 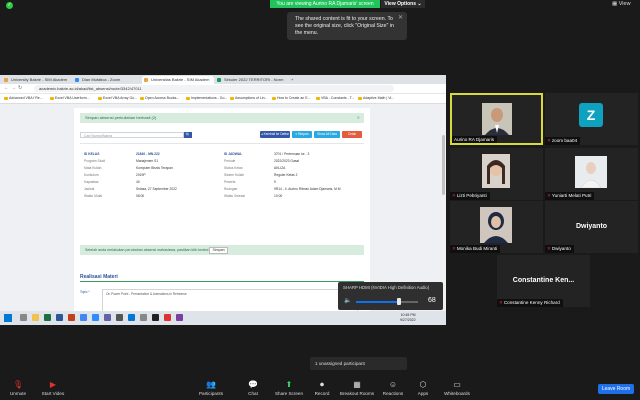 What do you see at coordinates (327, 134) in the screenshot?
I see `show-all-button: Show All Data` at bounding box center [327, 134].